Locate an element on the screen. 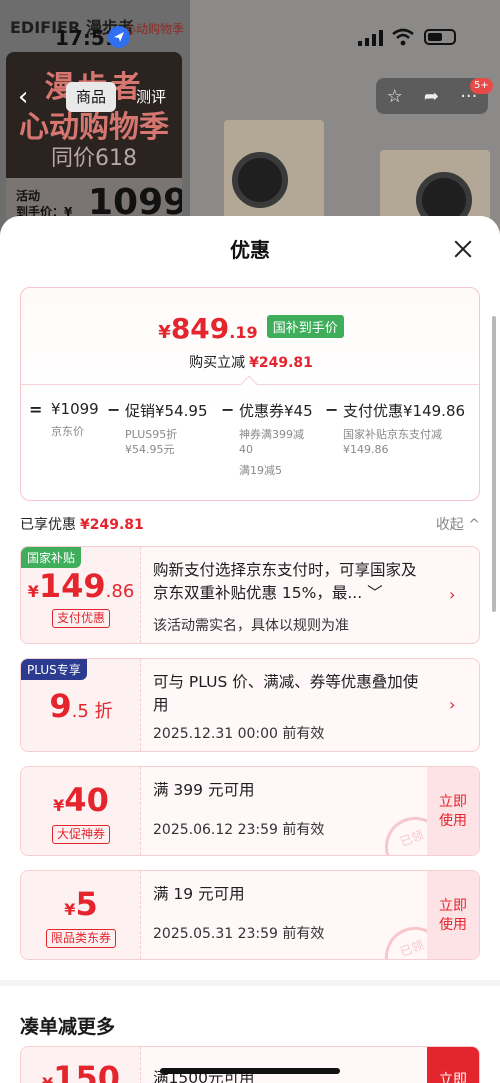 The image size is (500, 1083). formula-item-coupon: − 优惠券¥45 神券满399减 40 满19减5 is located at coordinates (267, 438).